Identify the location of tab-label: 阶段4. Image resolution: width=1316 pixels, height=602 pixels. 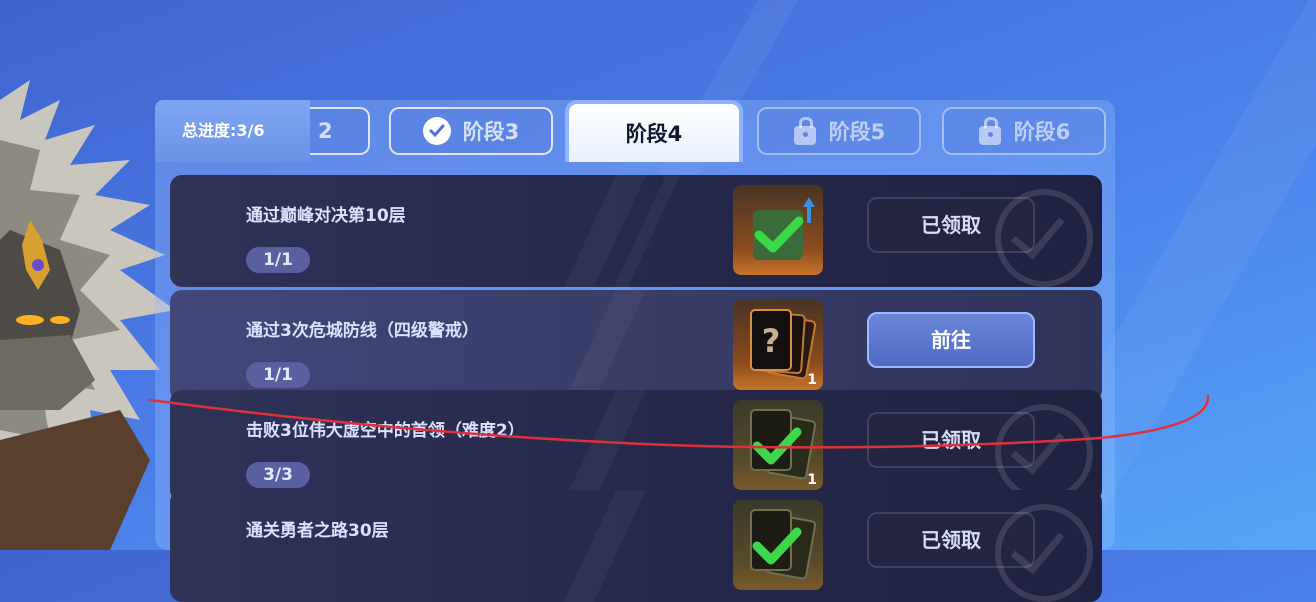
(654, 134).